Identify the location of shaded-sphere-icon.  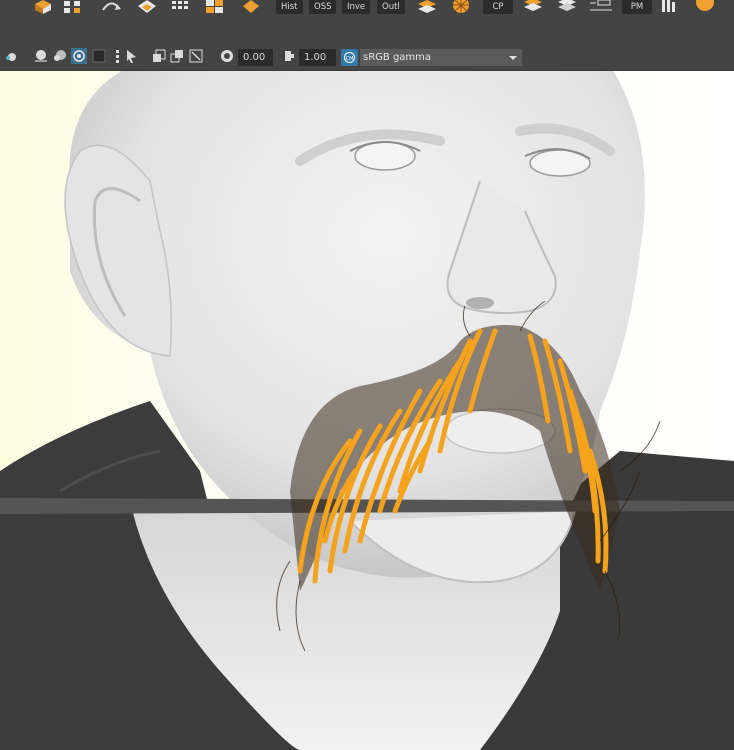
(41, 56).